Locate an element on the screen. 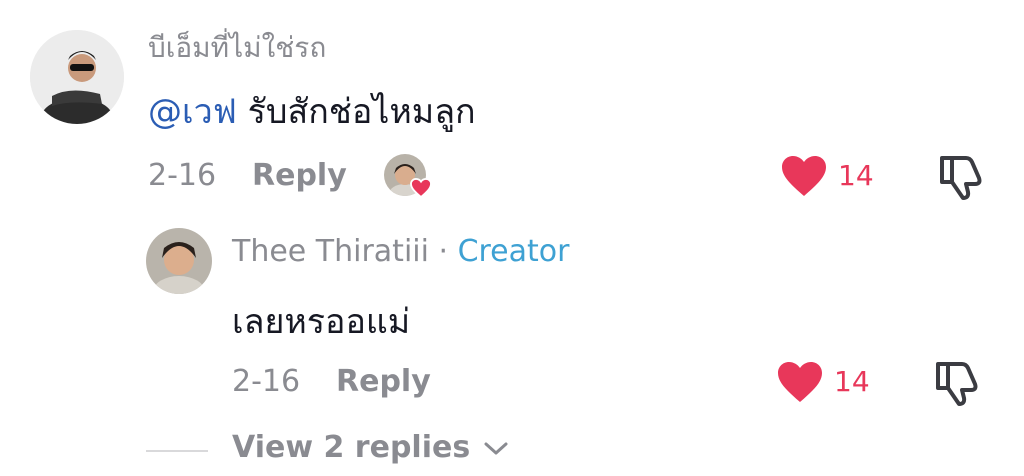 The width and height of the screenshot is (1024, 476). view-replies-button: View 2 replies is located at coordinates (370, 447).